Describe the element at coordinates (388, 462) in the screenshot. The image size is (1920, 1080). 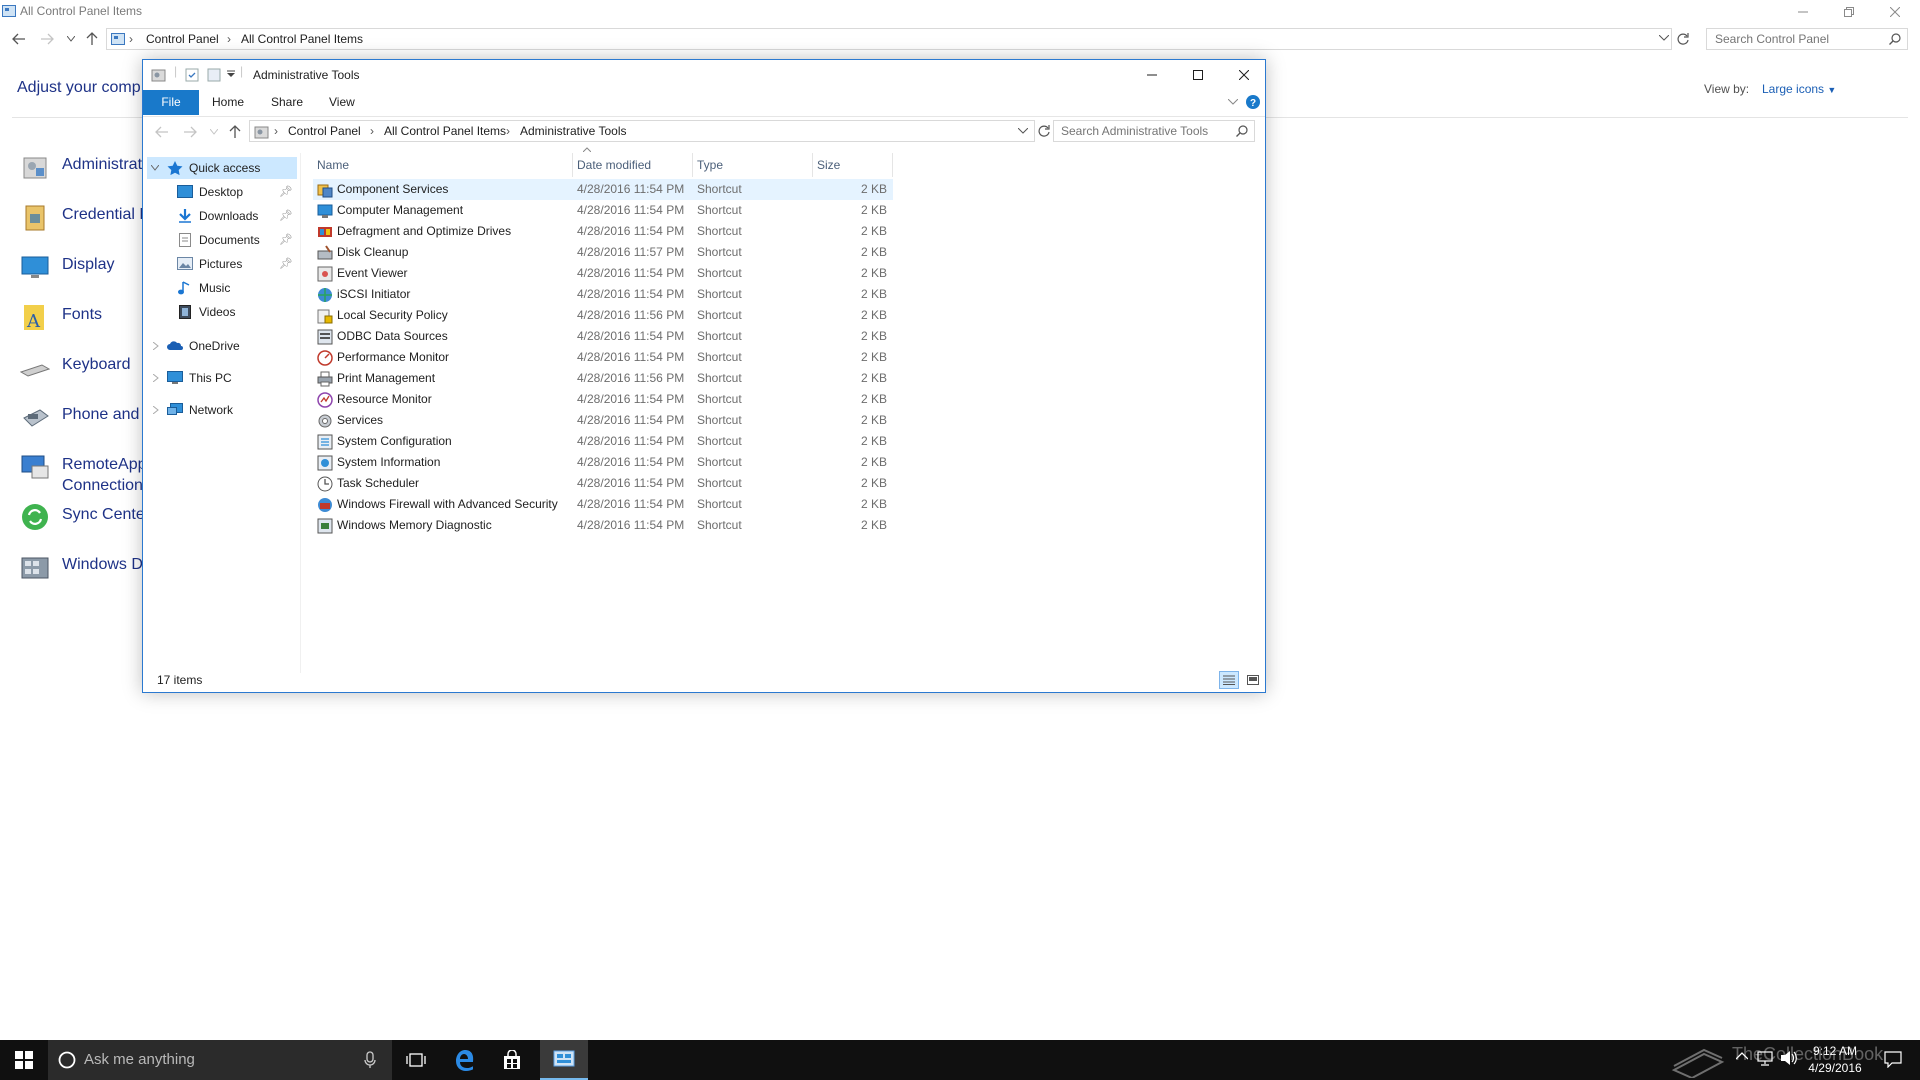
I see `file-name: System Information` at that location.